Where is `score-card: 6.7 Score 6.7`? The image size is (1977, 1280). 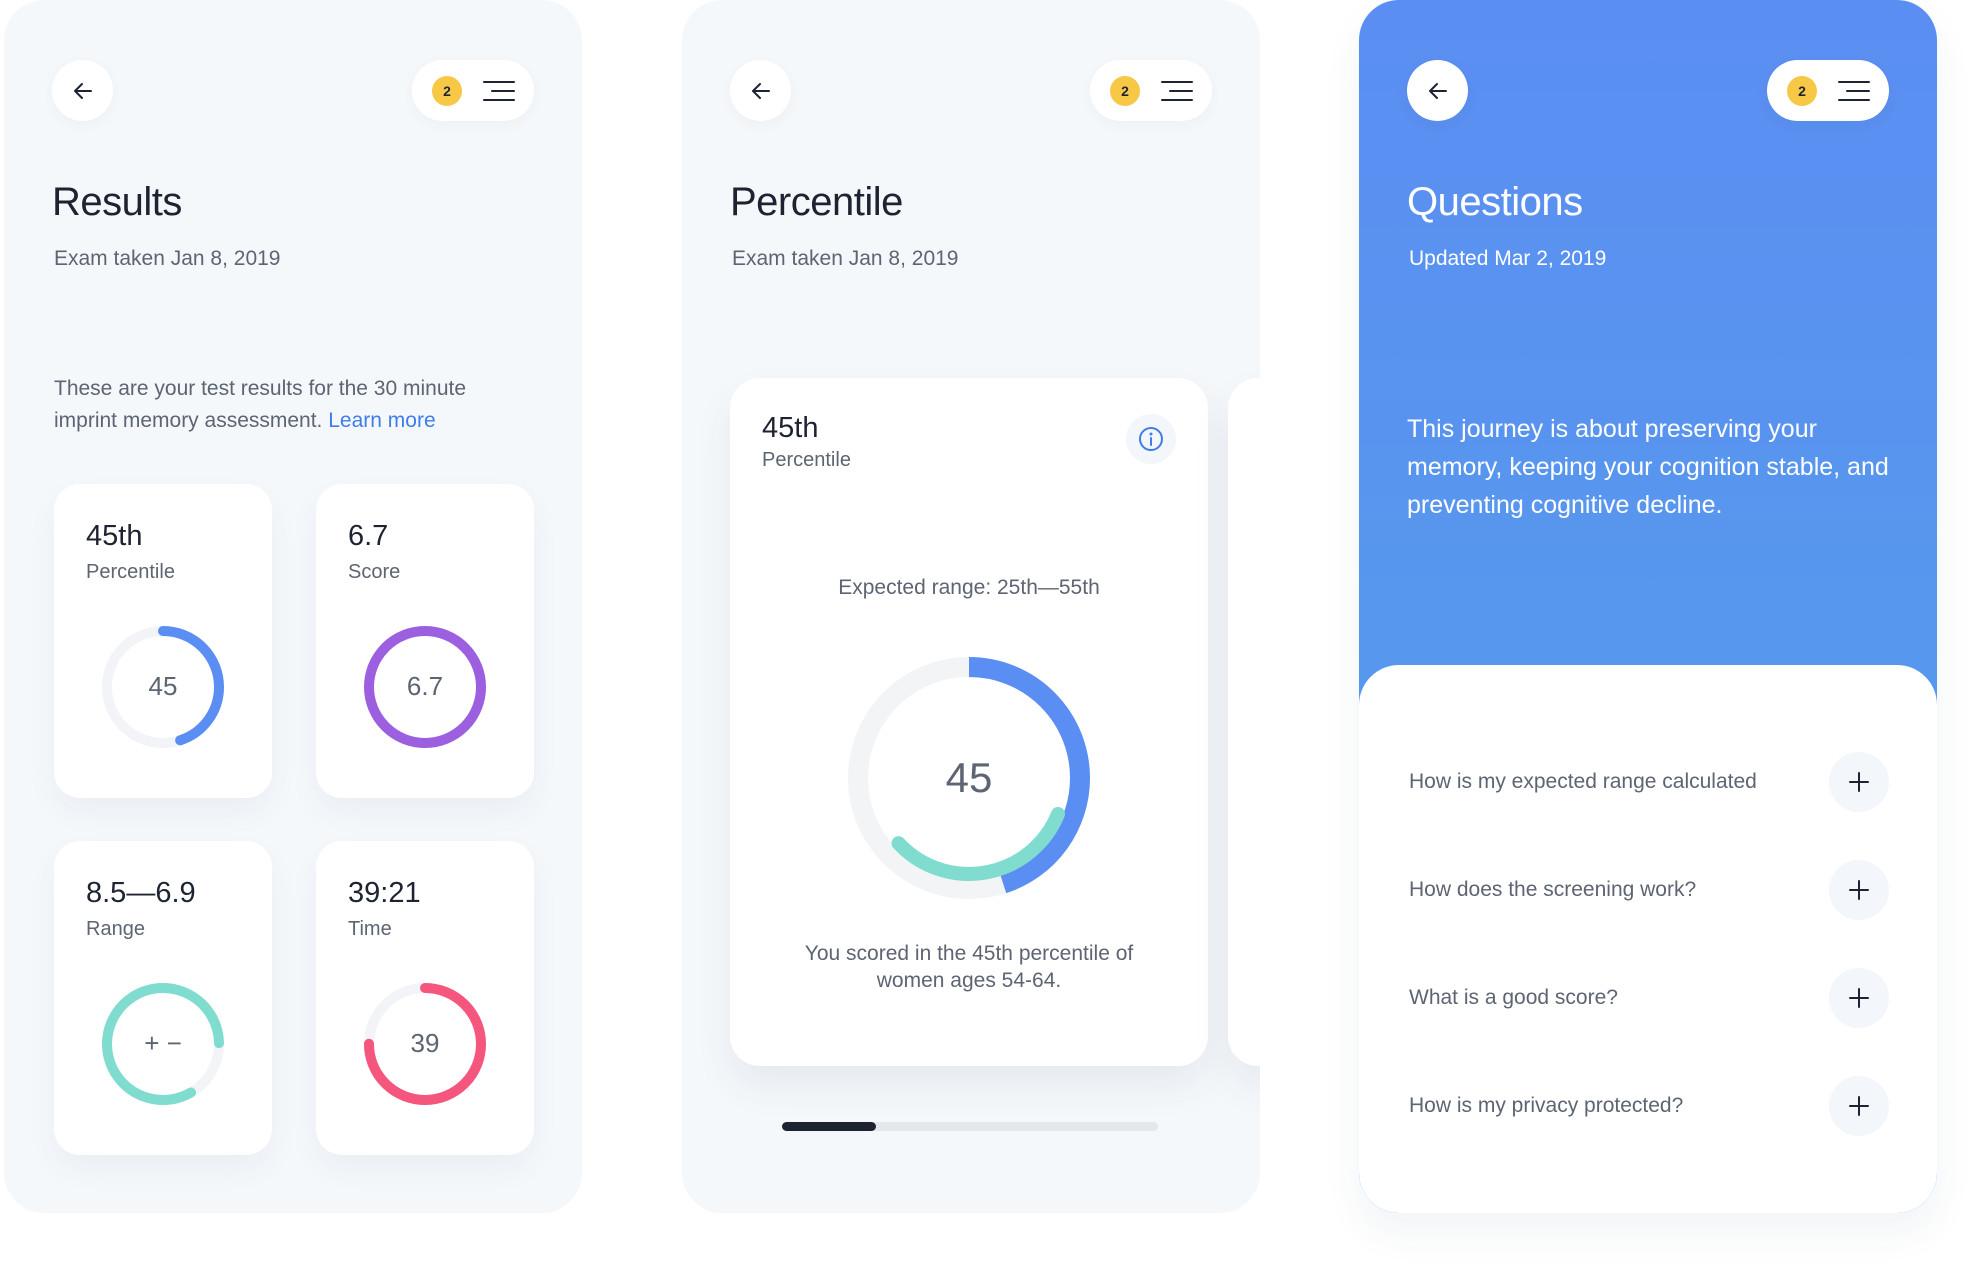
score-card: 6.7 Score 6.7 is located at coordinates (425, 641).